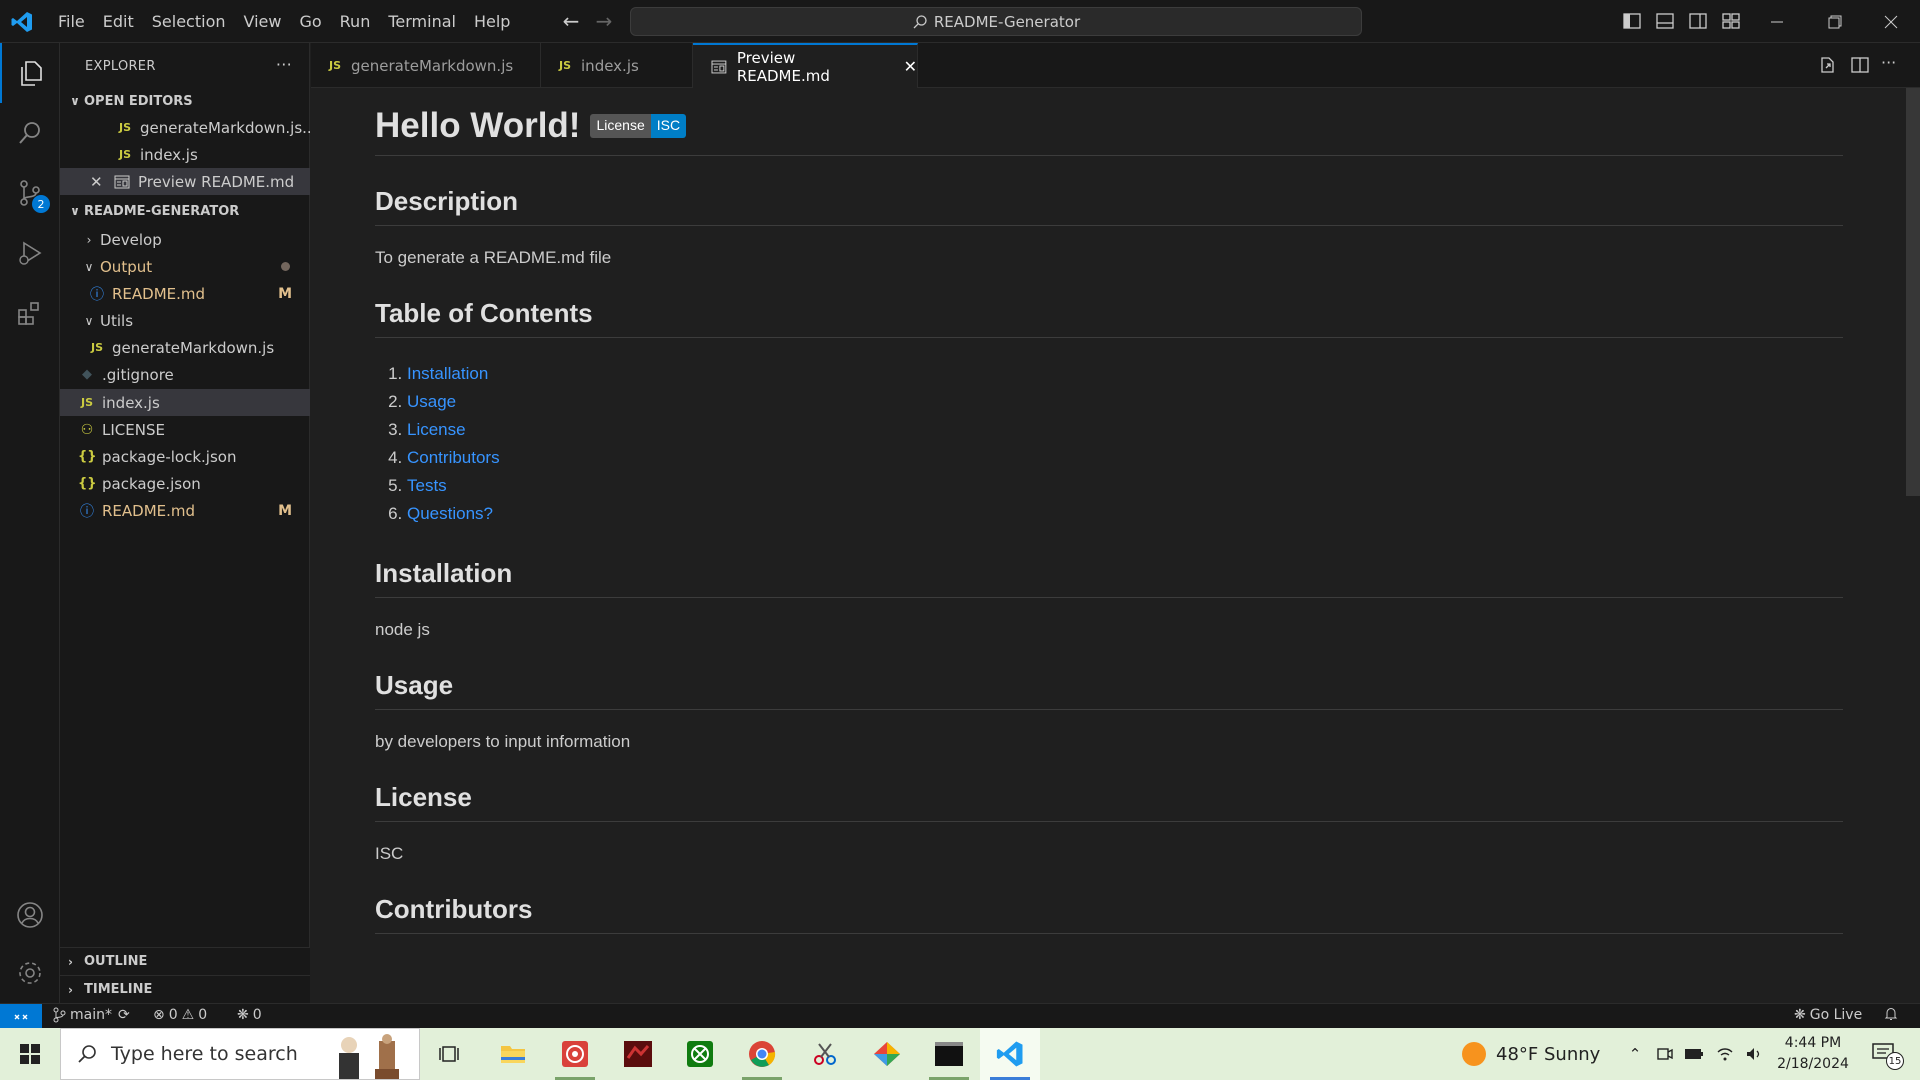 This screenshot has width=1920, height=1080. Describe the element at coordinates (762, 1054) in the screenshot. I see `chrome-app` at that location.